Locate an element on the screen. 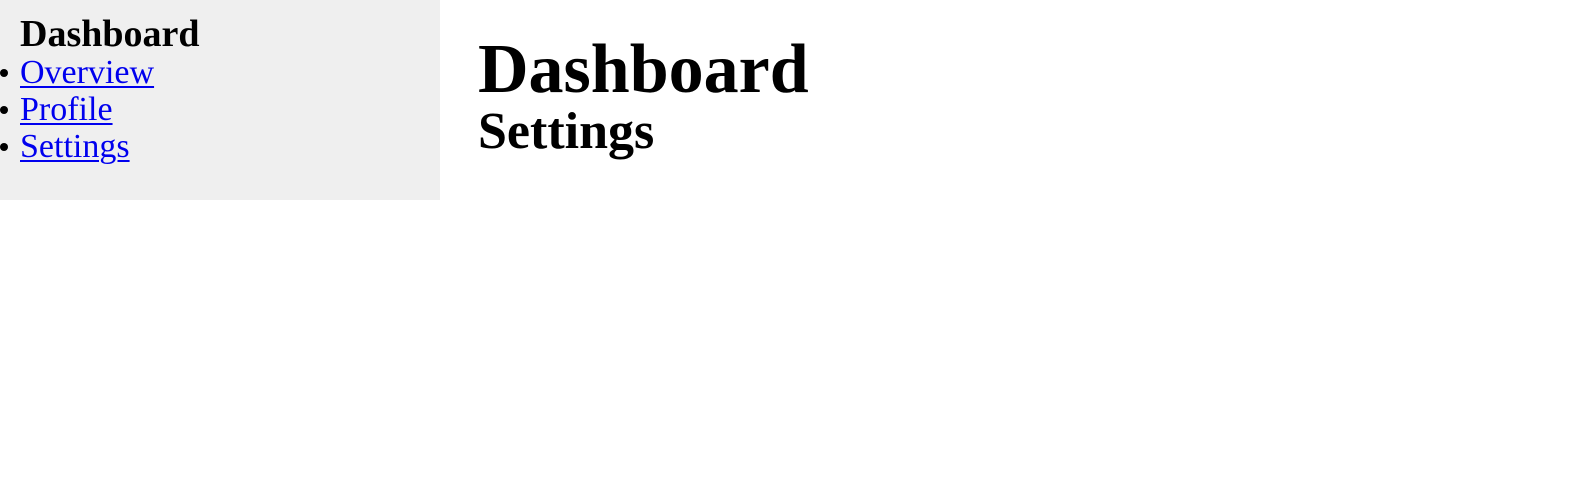  sidebar-title: Dashboard is located at coordinates (110, 34).